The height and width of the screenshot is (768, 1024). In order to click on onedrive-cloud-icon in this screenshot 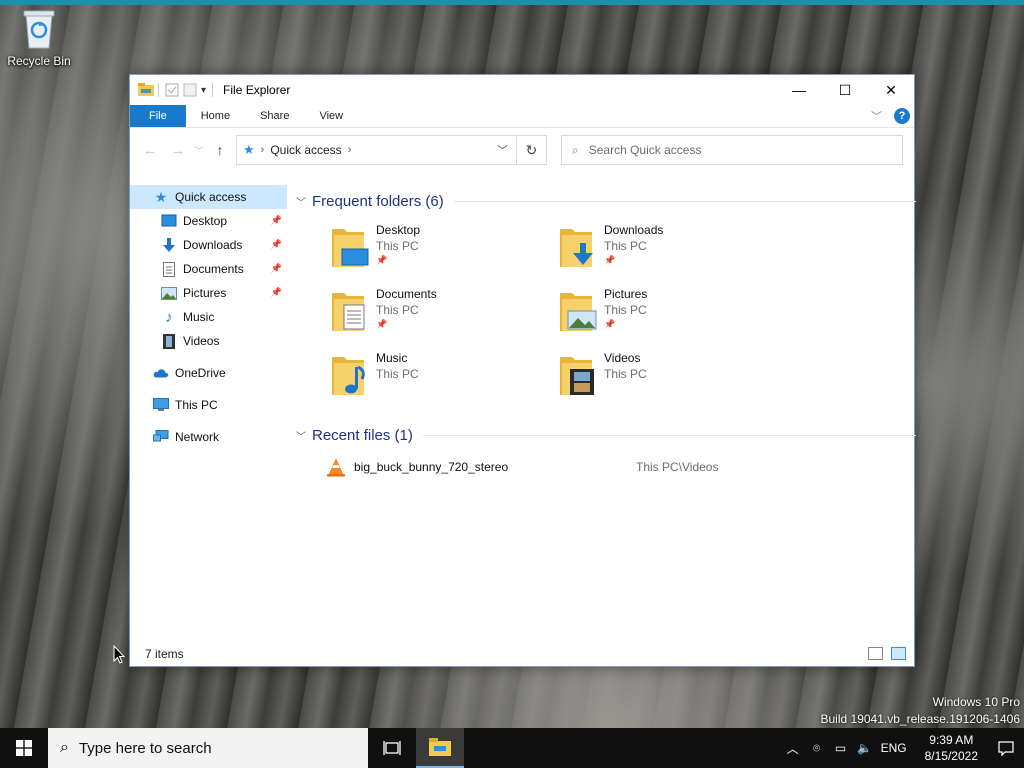, I will do `click(161, 373)`.